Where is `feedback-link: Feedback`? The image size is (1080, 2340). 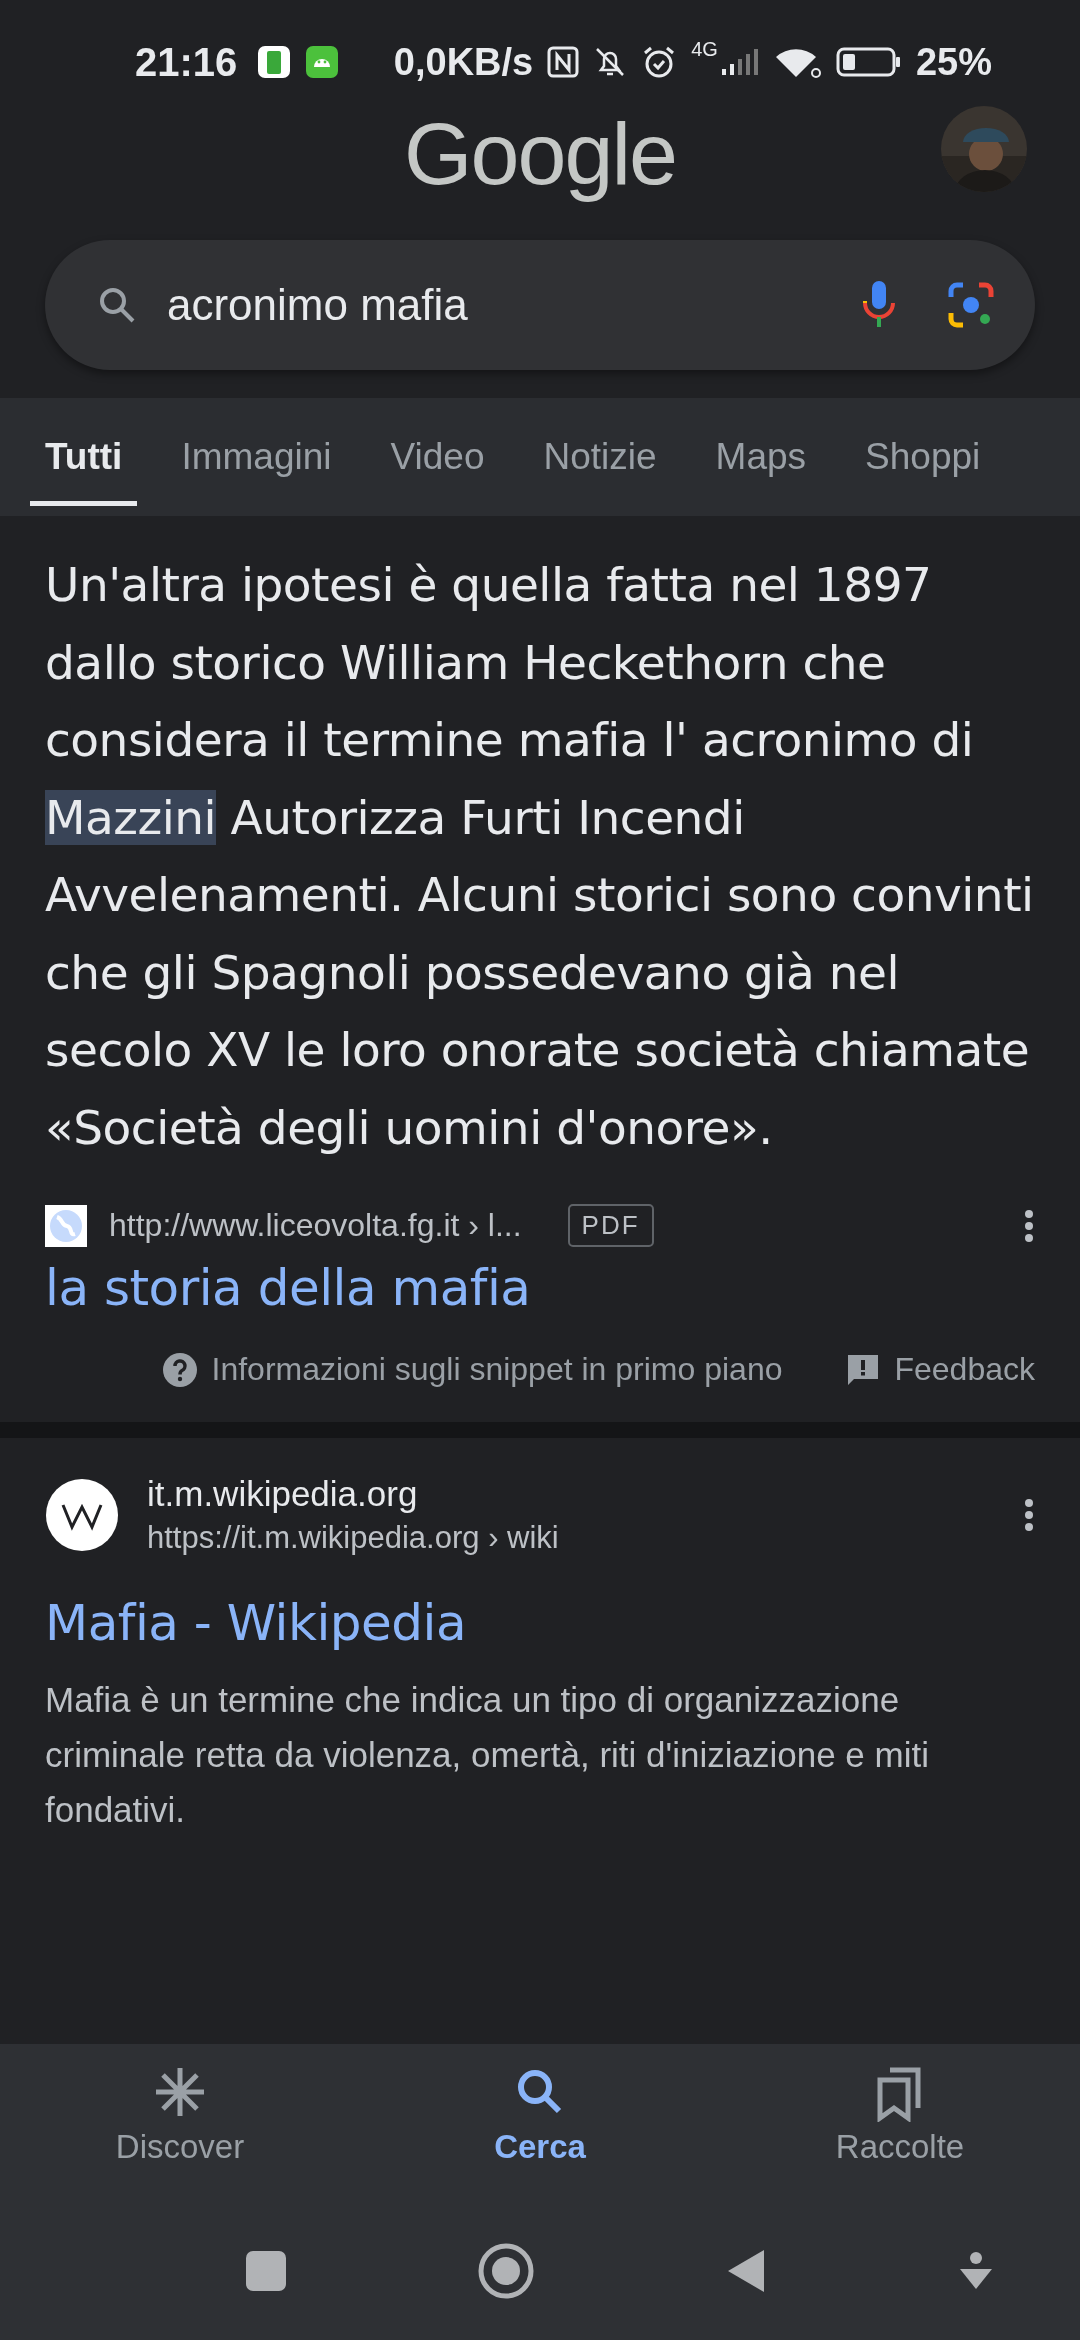
feedback-link: Feedback is located at coordinates (964, 1369).